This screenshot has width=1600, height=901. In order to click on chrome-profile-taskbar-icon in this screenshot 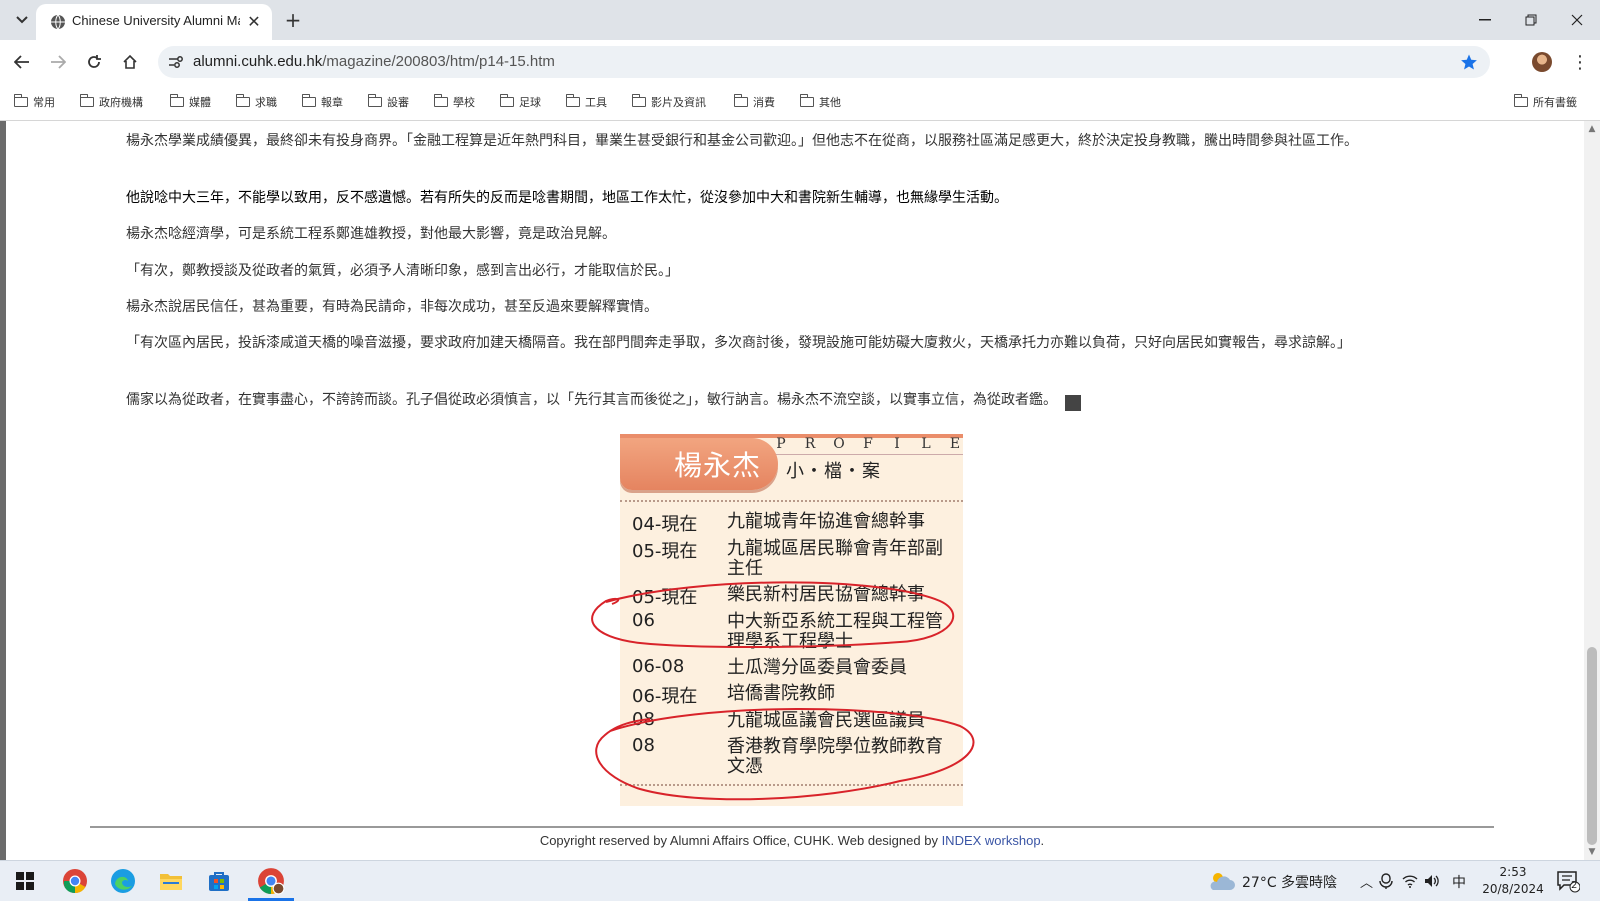, I will do `click(271, 881)`.